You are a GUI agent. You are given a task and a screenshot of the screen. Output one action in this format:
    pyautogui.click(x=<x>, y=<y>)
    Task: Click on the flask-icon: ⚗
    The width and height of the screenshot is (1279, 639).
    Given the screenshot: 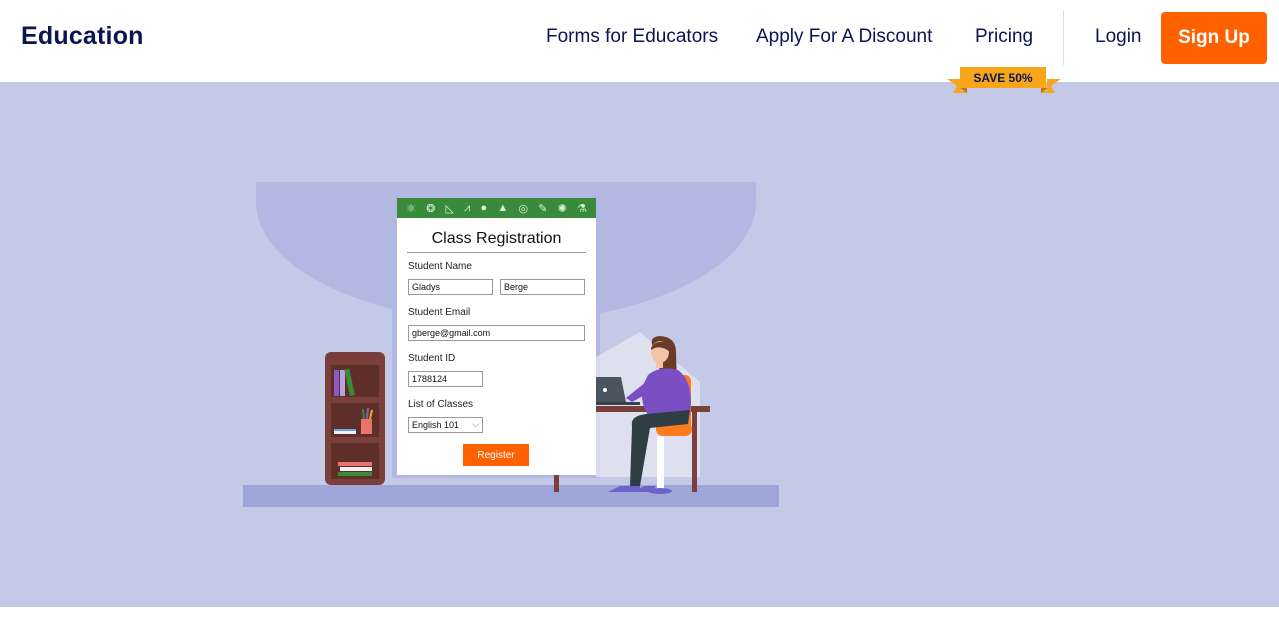 What is the action you would take?
    pyautogui.click(x=582, y=208)
    